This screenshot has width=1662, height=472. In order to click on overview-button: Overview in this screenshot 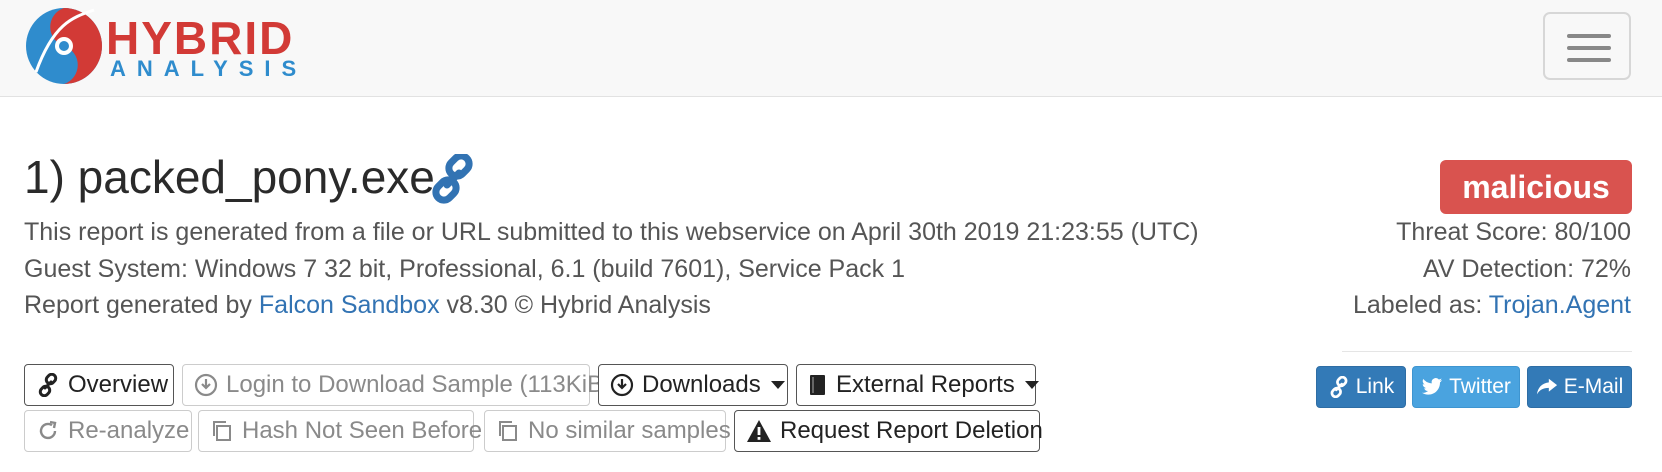, I will do `click(99, 385)`.